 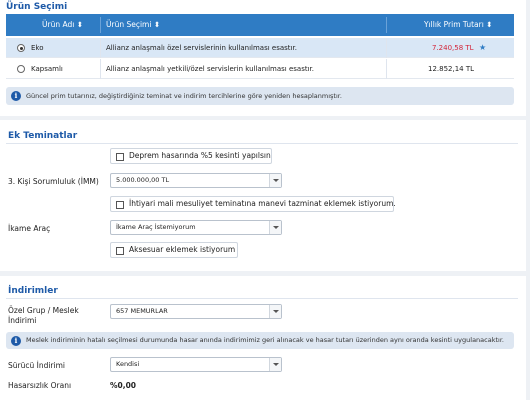 What do you see at coordinates (40, 385) in the screenshot?
I see `hasarsizlik-label: Hasarsızlık Oranı` at bounding box center [40, 385].